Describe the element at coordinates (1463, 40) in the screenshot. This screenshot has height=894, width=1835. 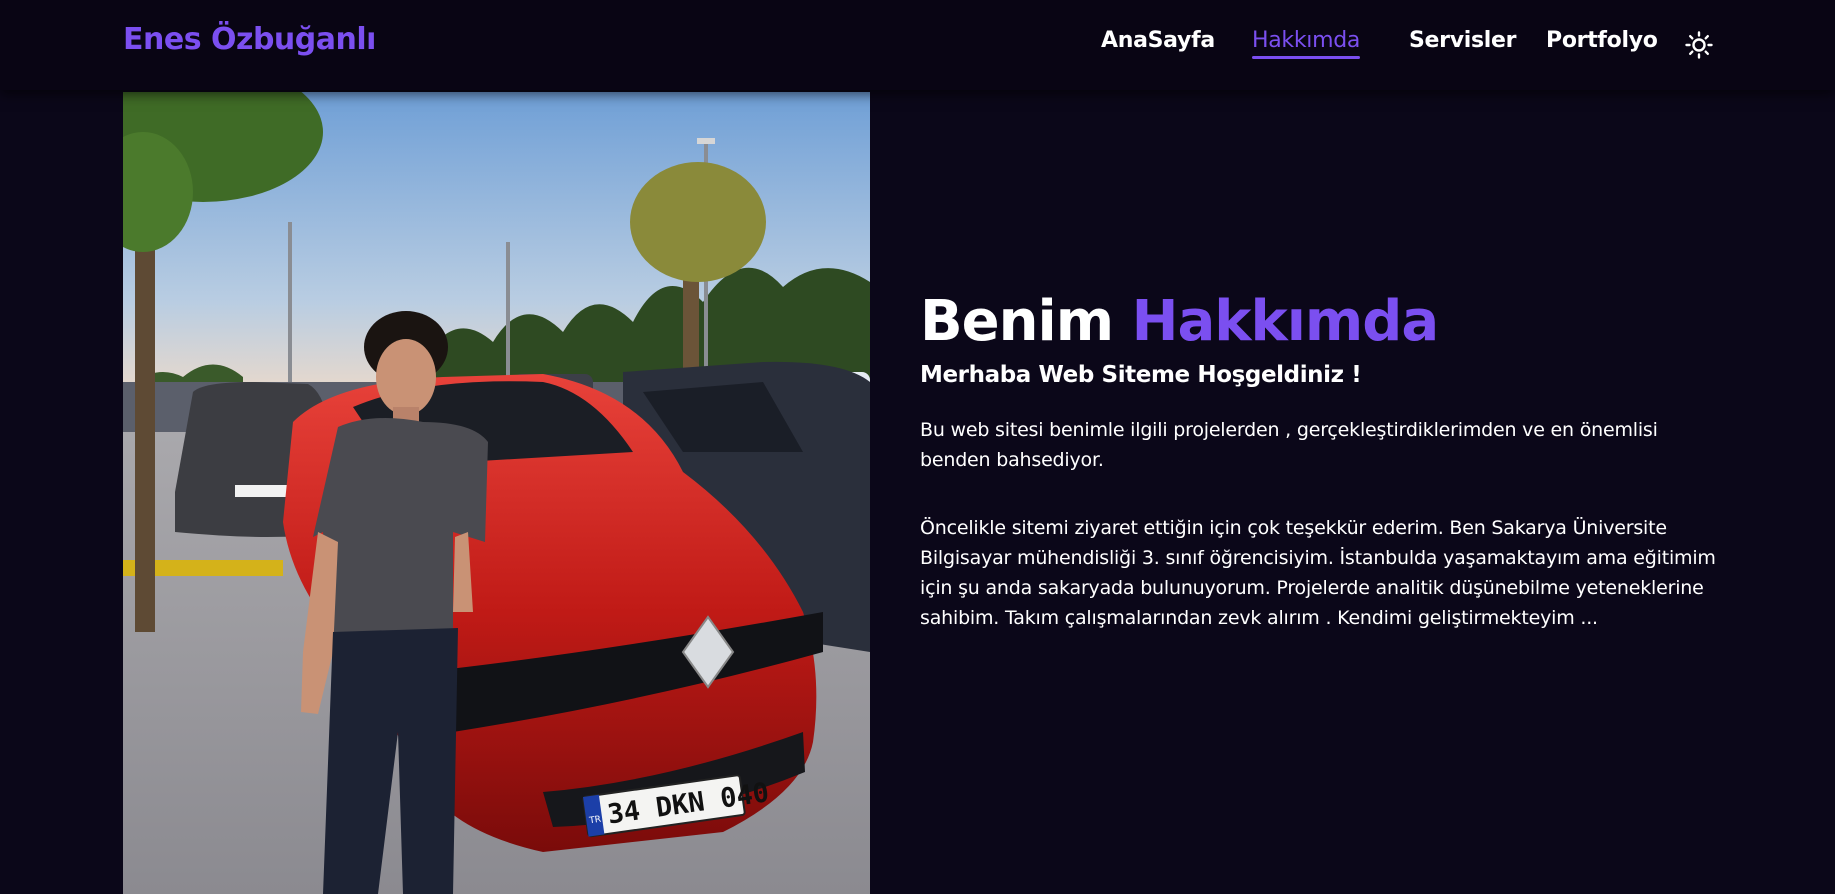
I see `nav-link-servisler: Servisler` at that location.